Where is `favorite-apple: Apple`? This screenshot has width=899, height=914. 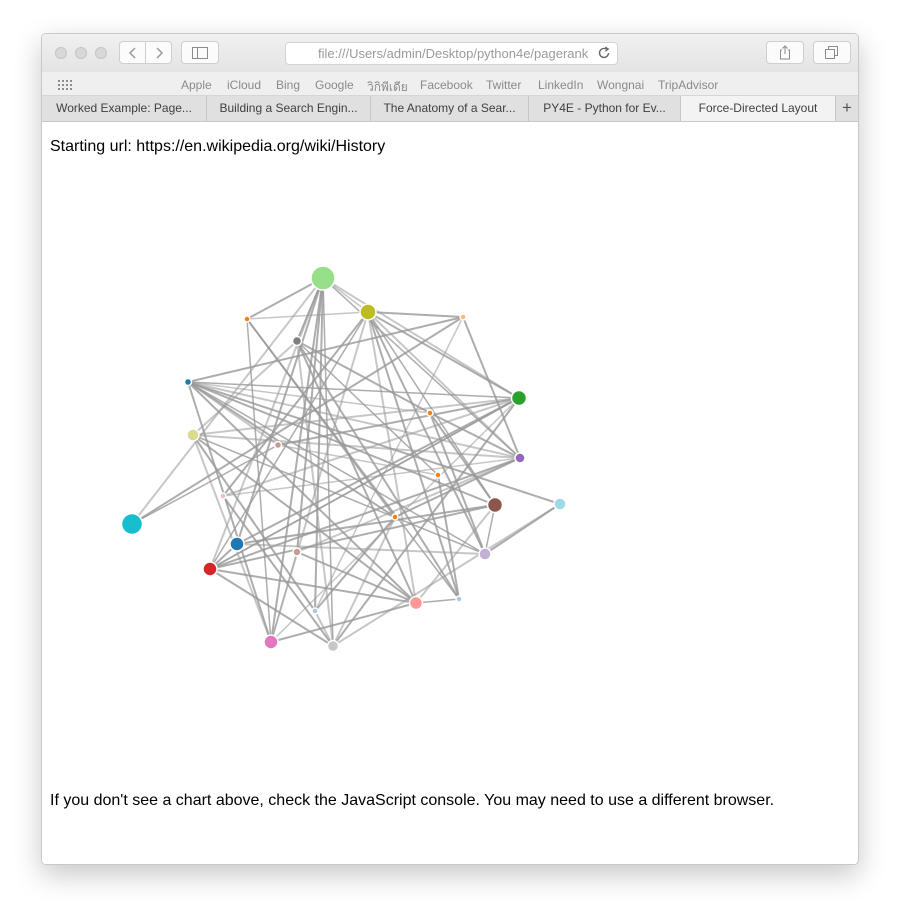 favorite-apple: Apple is located at coordinates (196, 85).